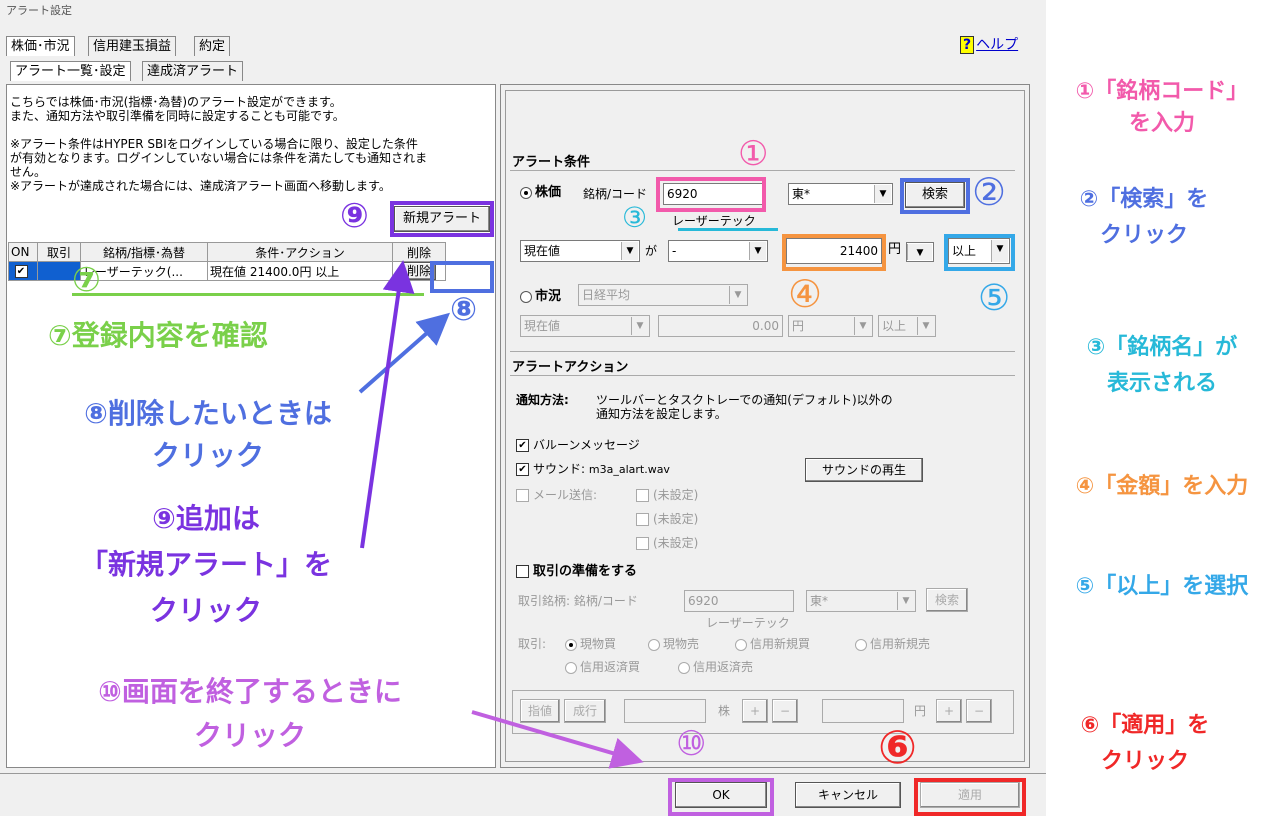 The width and height of the screenshot is (1280, 816). I want to click on market-radio: 市況, so click(540, 297).